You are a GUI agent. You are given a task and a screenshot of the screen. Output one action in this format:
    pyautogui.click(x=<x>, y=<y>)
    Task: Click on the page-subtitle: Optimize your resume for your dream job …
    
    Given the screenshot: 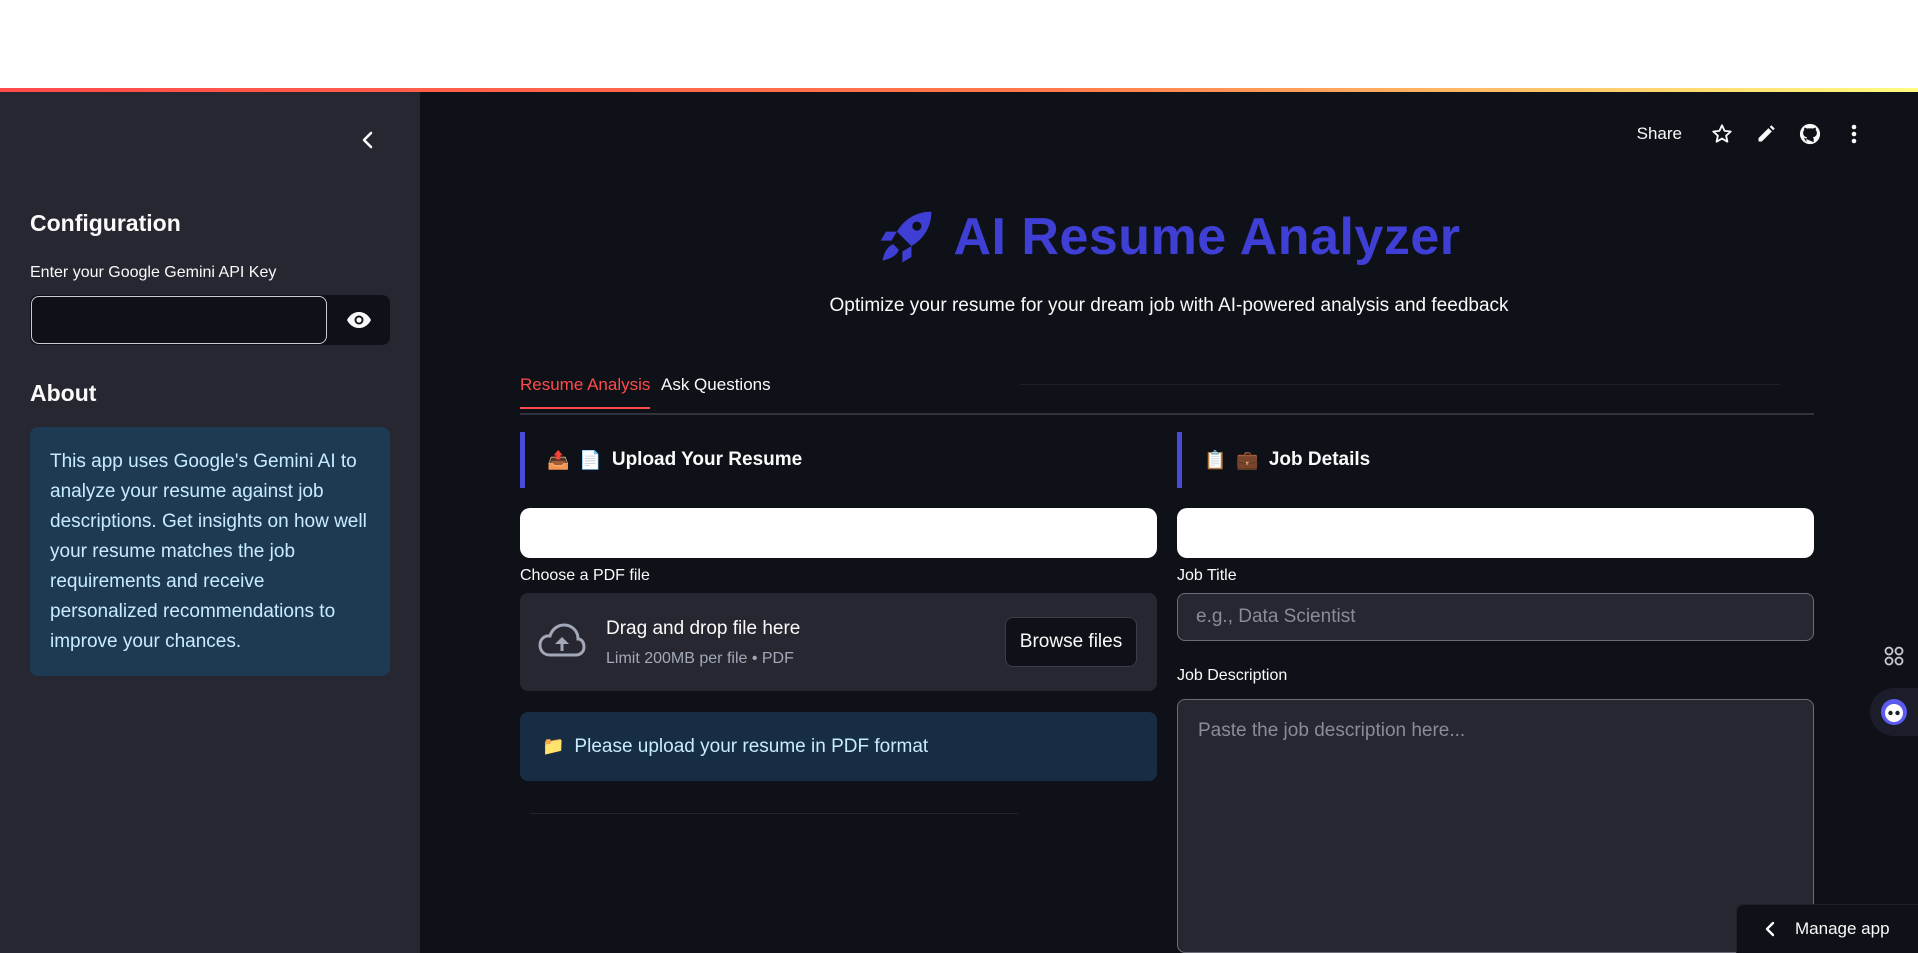 What is the action you would take?
    pyautogui.click(x=1169, y=305)
    